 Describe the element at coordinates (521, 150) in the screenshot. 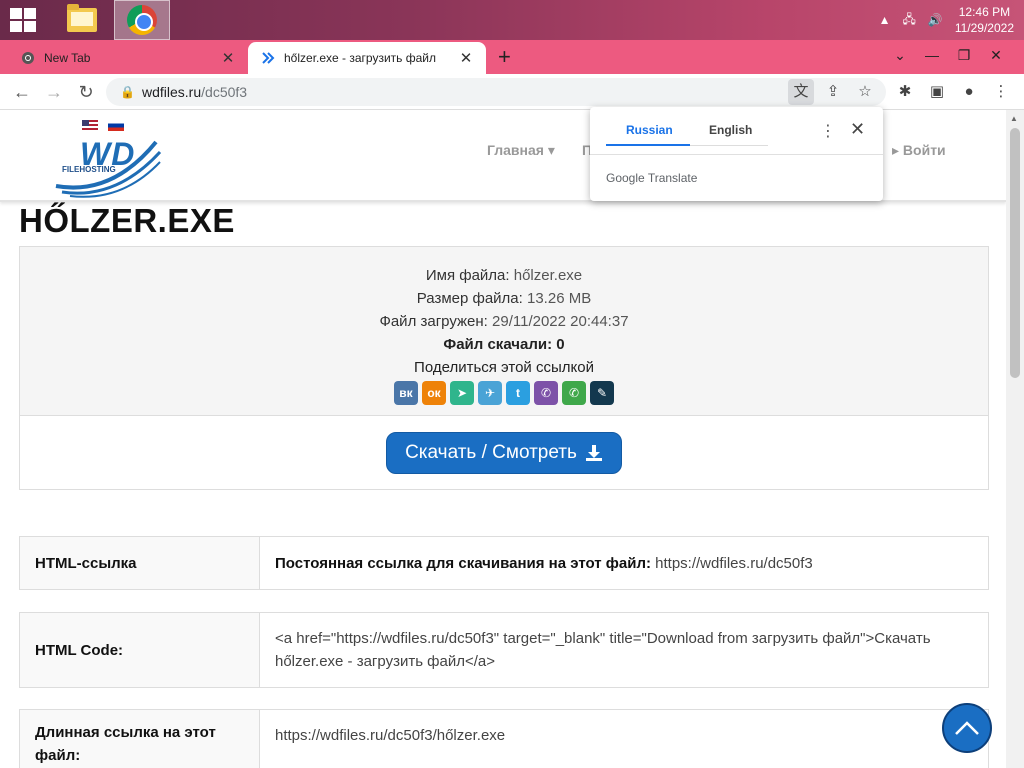

I see `nav-home: Главная ▾` at that location.